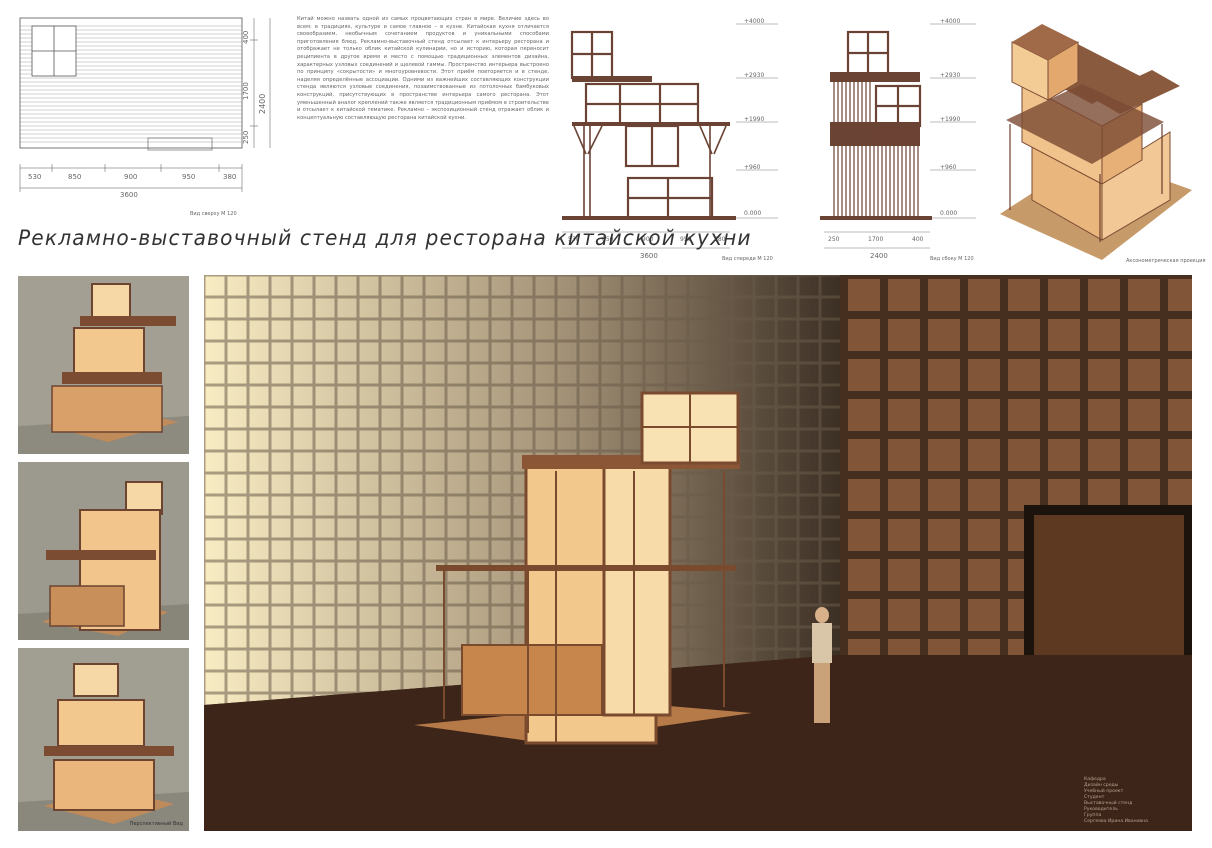 The width and height of the screenshot is (1212, 848). I want to click on plan-dim-right-2: 1700, so click(246, 91).